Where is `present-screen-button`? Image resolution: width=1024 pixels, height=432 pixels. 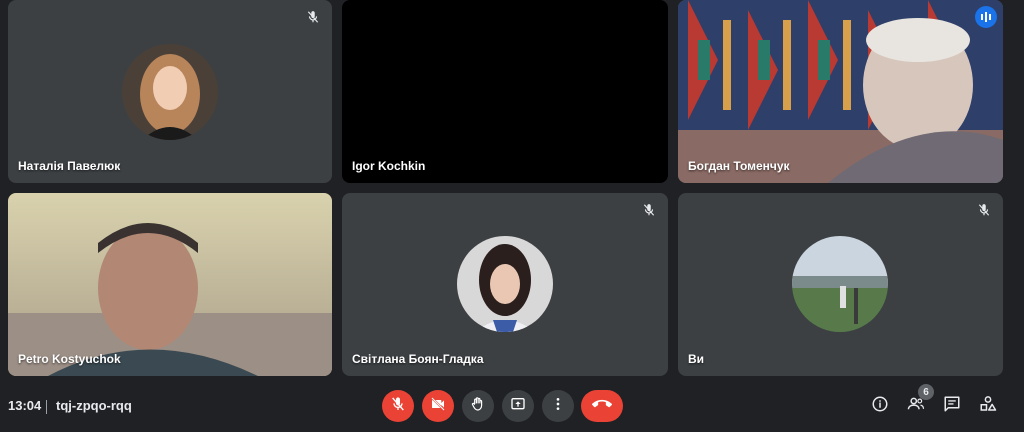
present-screen-button is located at coordinates (518, 406).